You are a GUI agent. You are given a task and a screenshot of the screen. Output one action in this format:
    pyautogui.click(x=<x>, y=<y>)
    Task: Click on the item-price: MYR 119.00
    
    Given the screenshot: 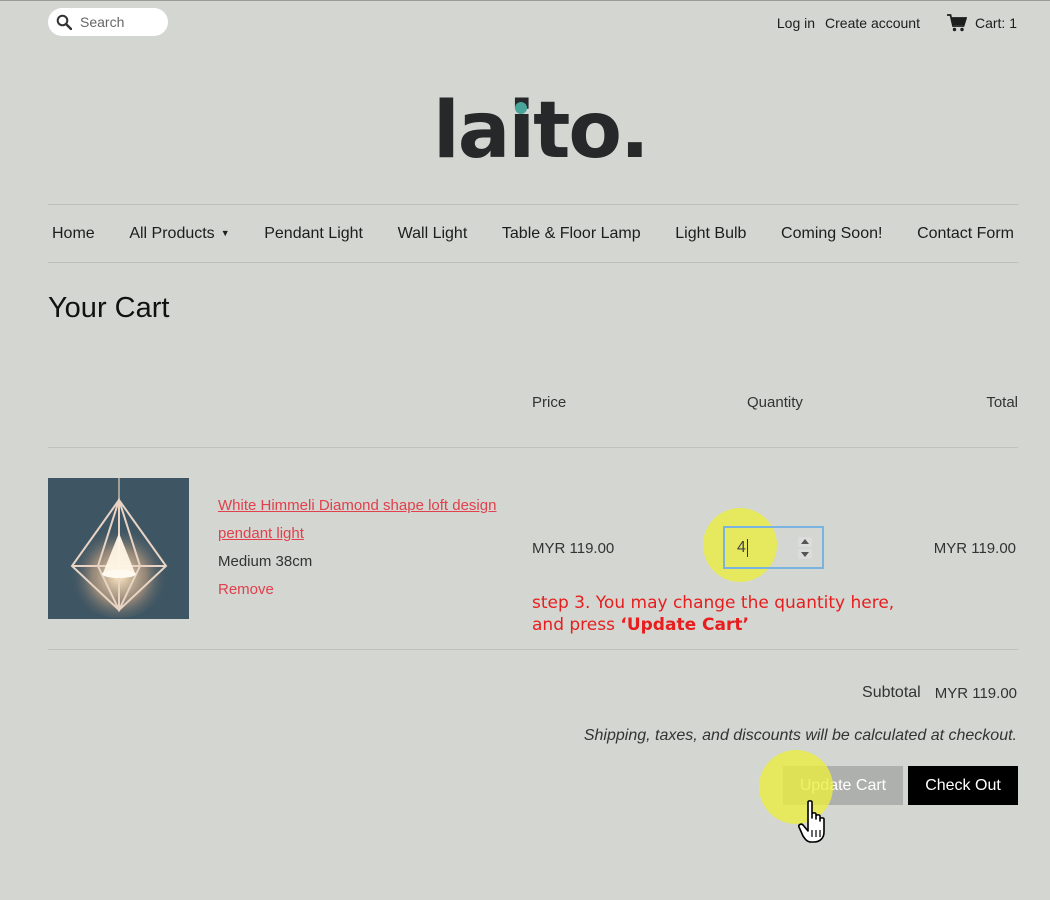 What is the action you would take?
    pyautogui.click(x=573, y=548)
    